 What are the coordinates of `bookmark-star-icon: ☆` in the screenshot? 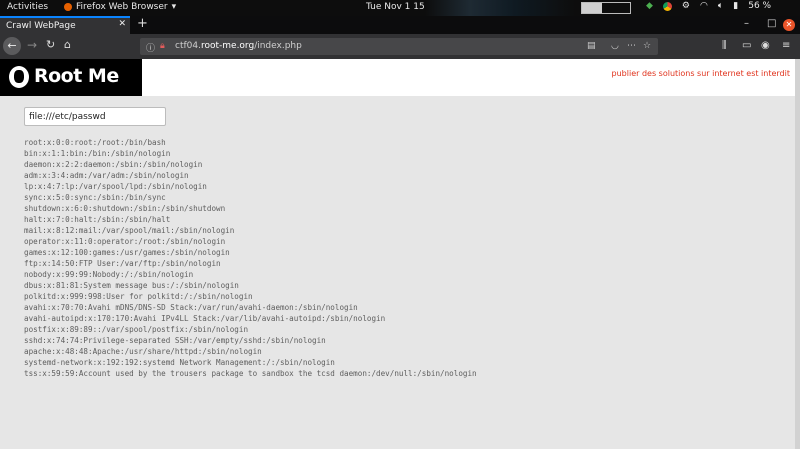 It's located at (647, 46).